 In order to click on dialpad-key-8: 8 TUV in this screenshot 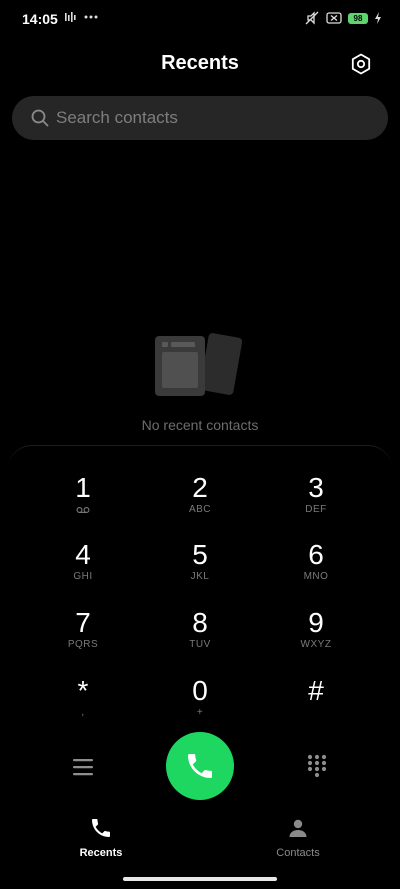, I will do `click(200, 636)`.